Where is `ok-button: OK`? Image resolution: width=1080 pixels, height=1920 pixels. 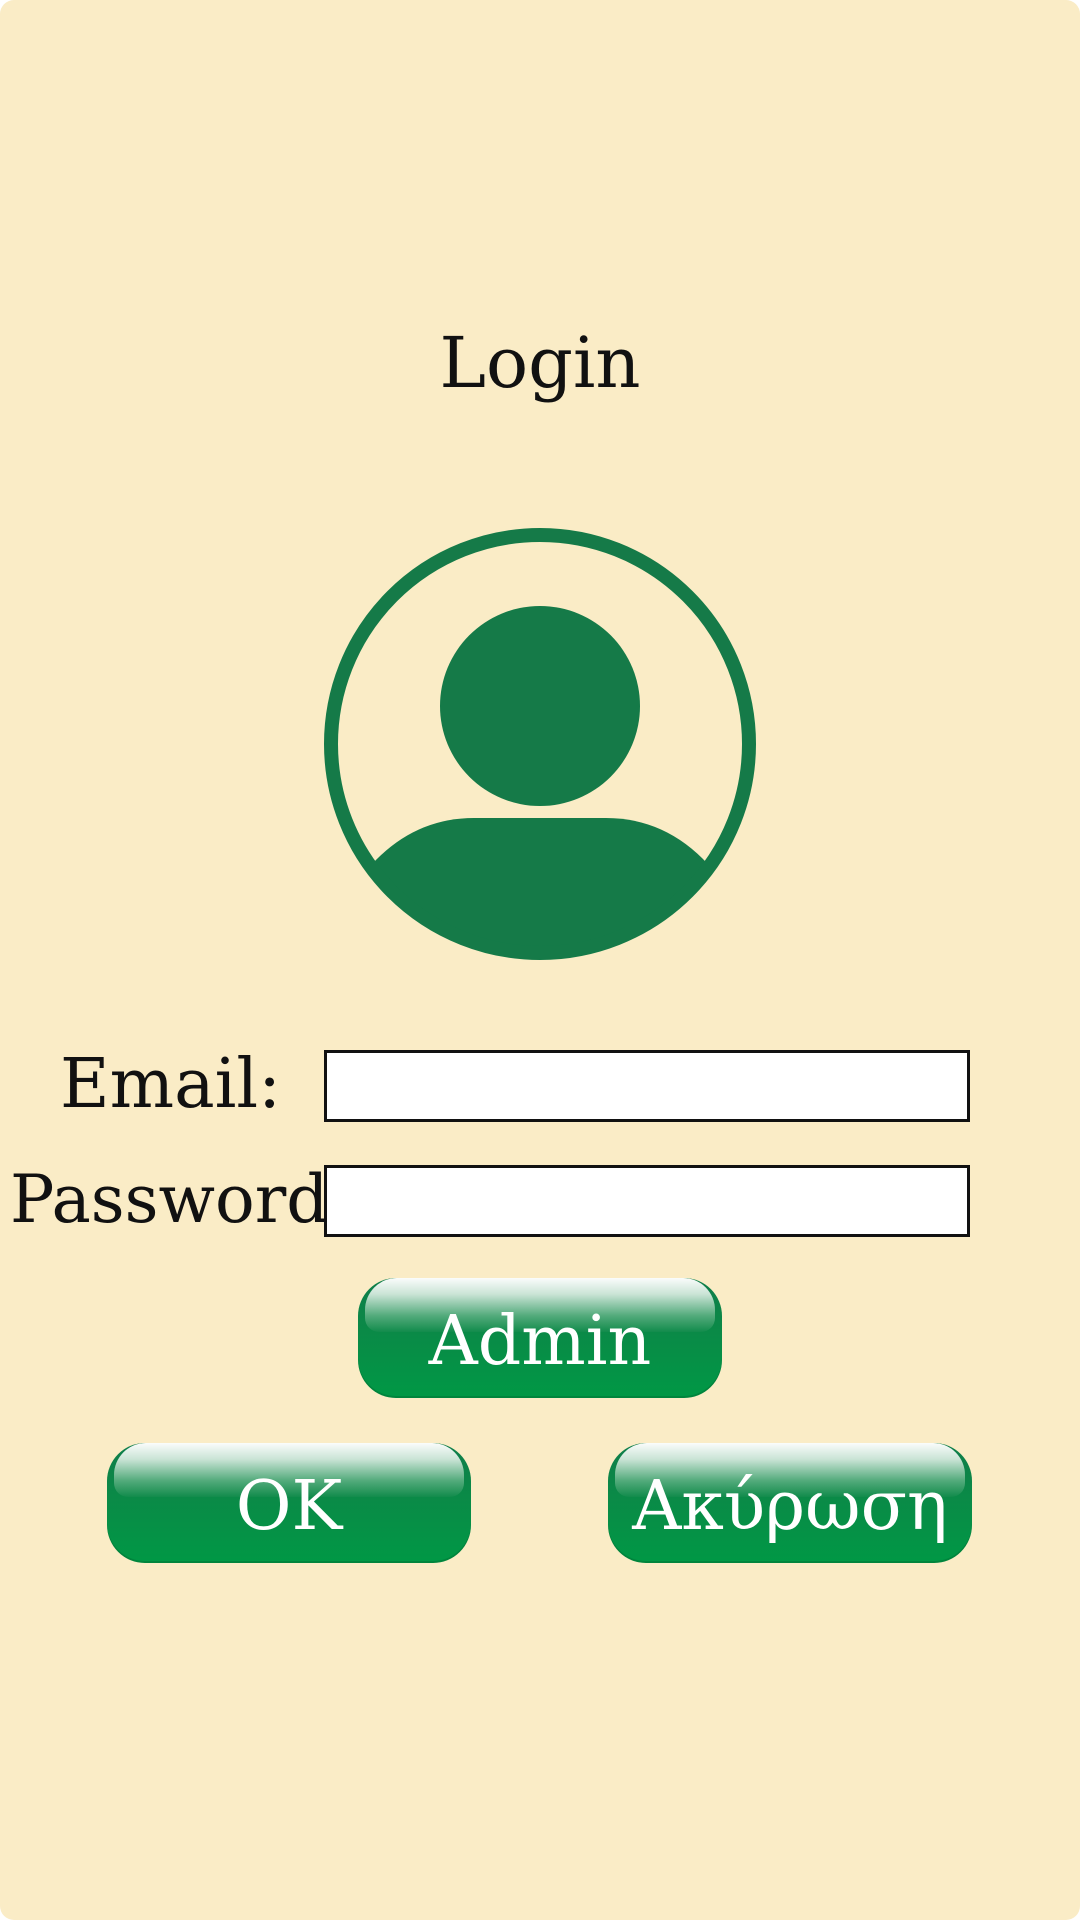
ok-button: OK is located at coordinates (289, 1503).